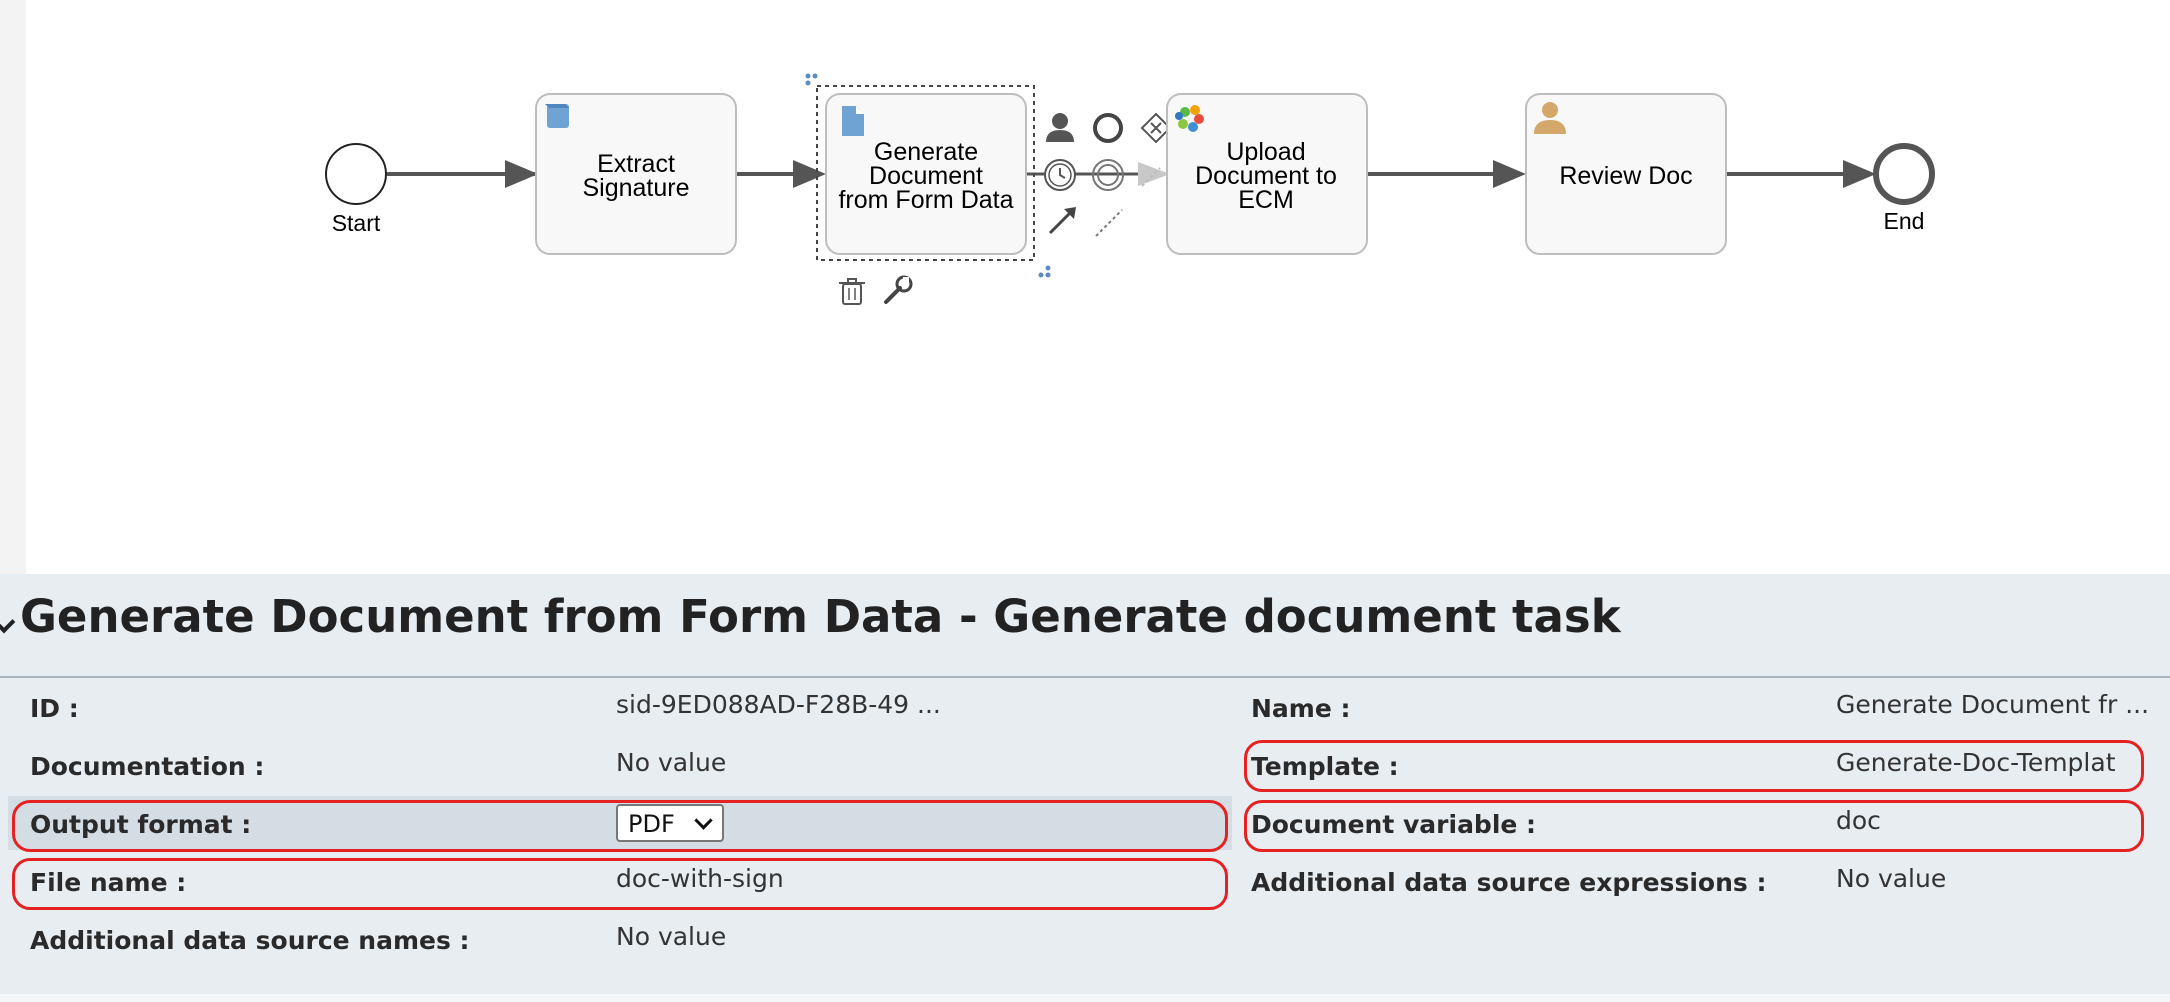  What do you see at coordinates (1509, 174) in the screenshot?
I see `flow-upload-arrowhead` at bounding box center [1509, 174].